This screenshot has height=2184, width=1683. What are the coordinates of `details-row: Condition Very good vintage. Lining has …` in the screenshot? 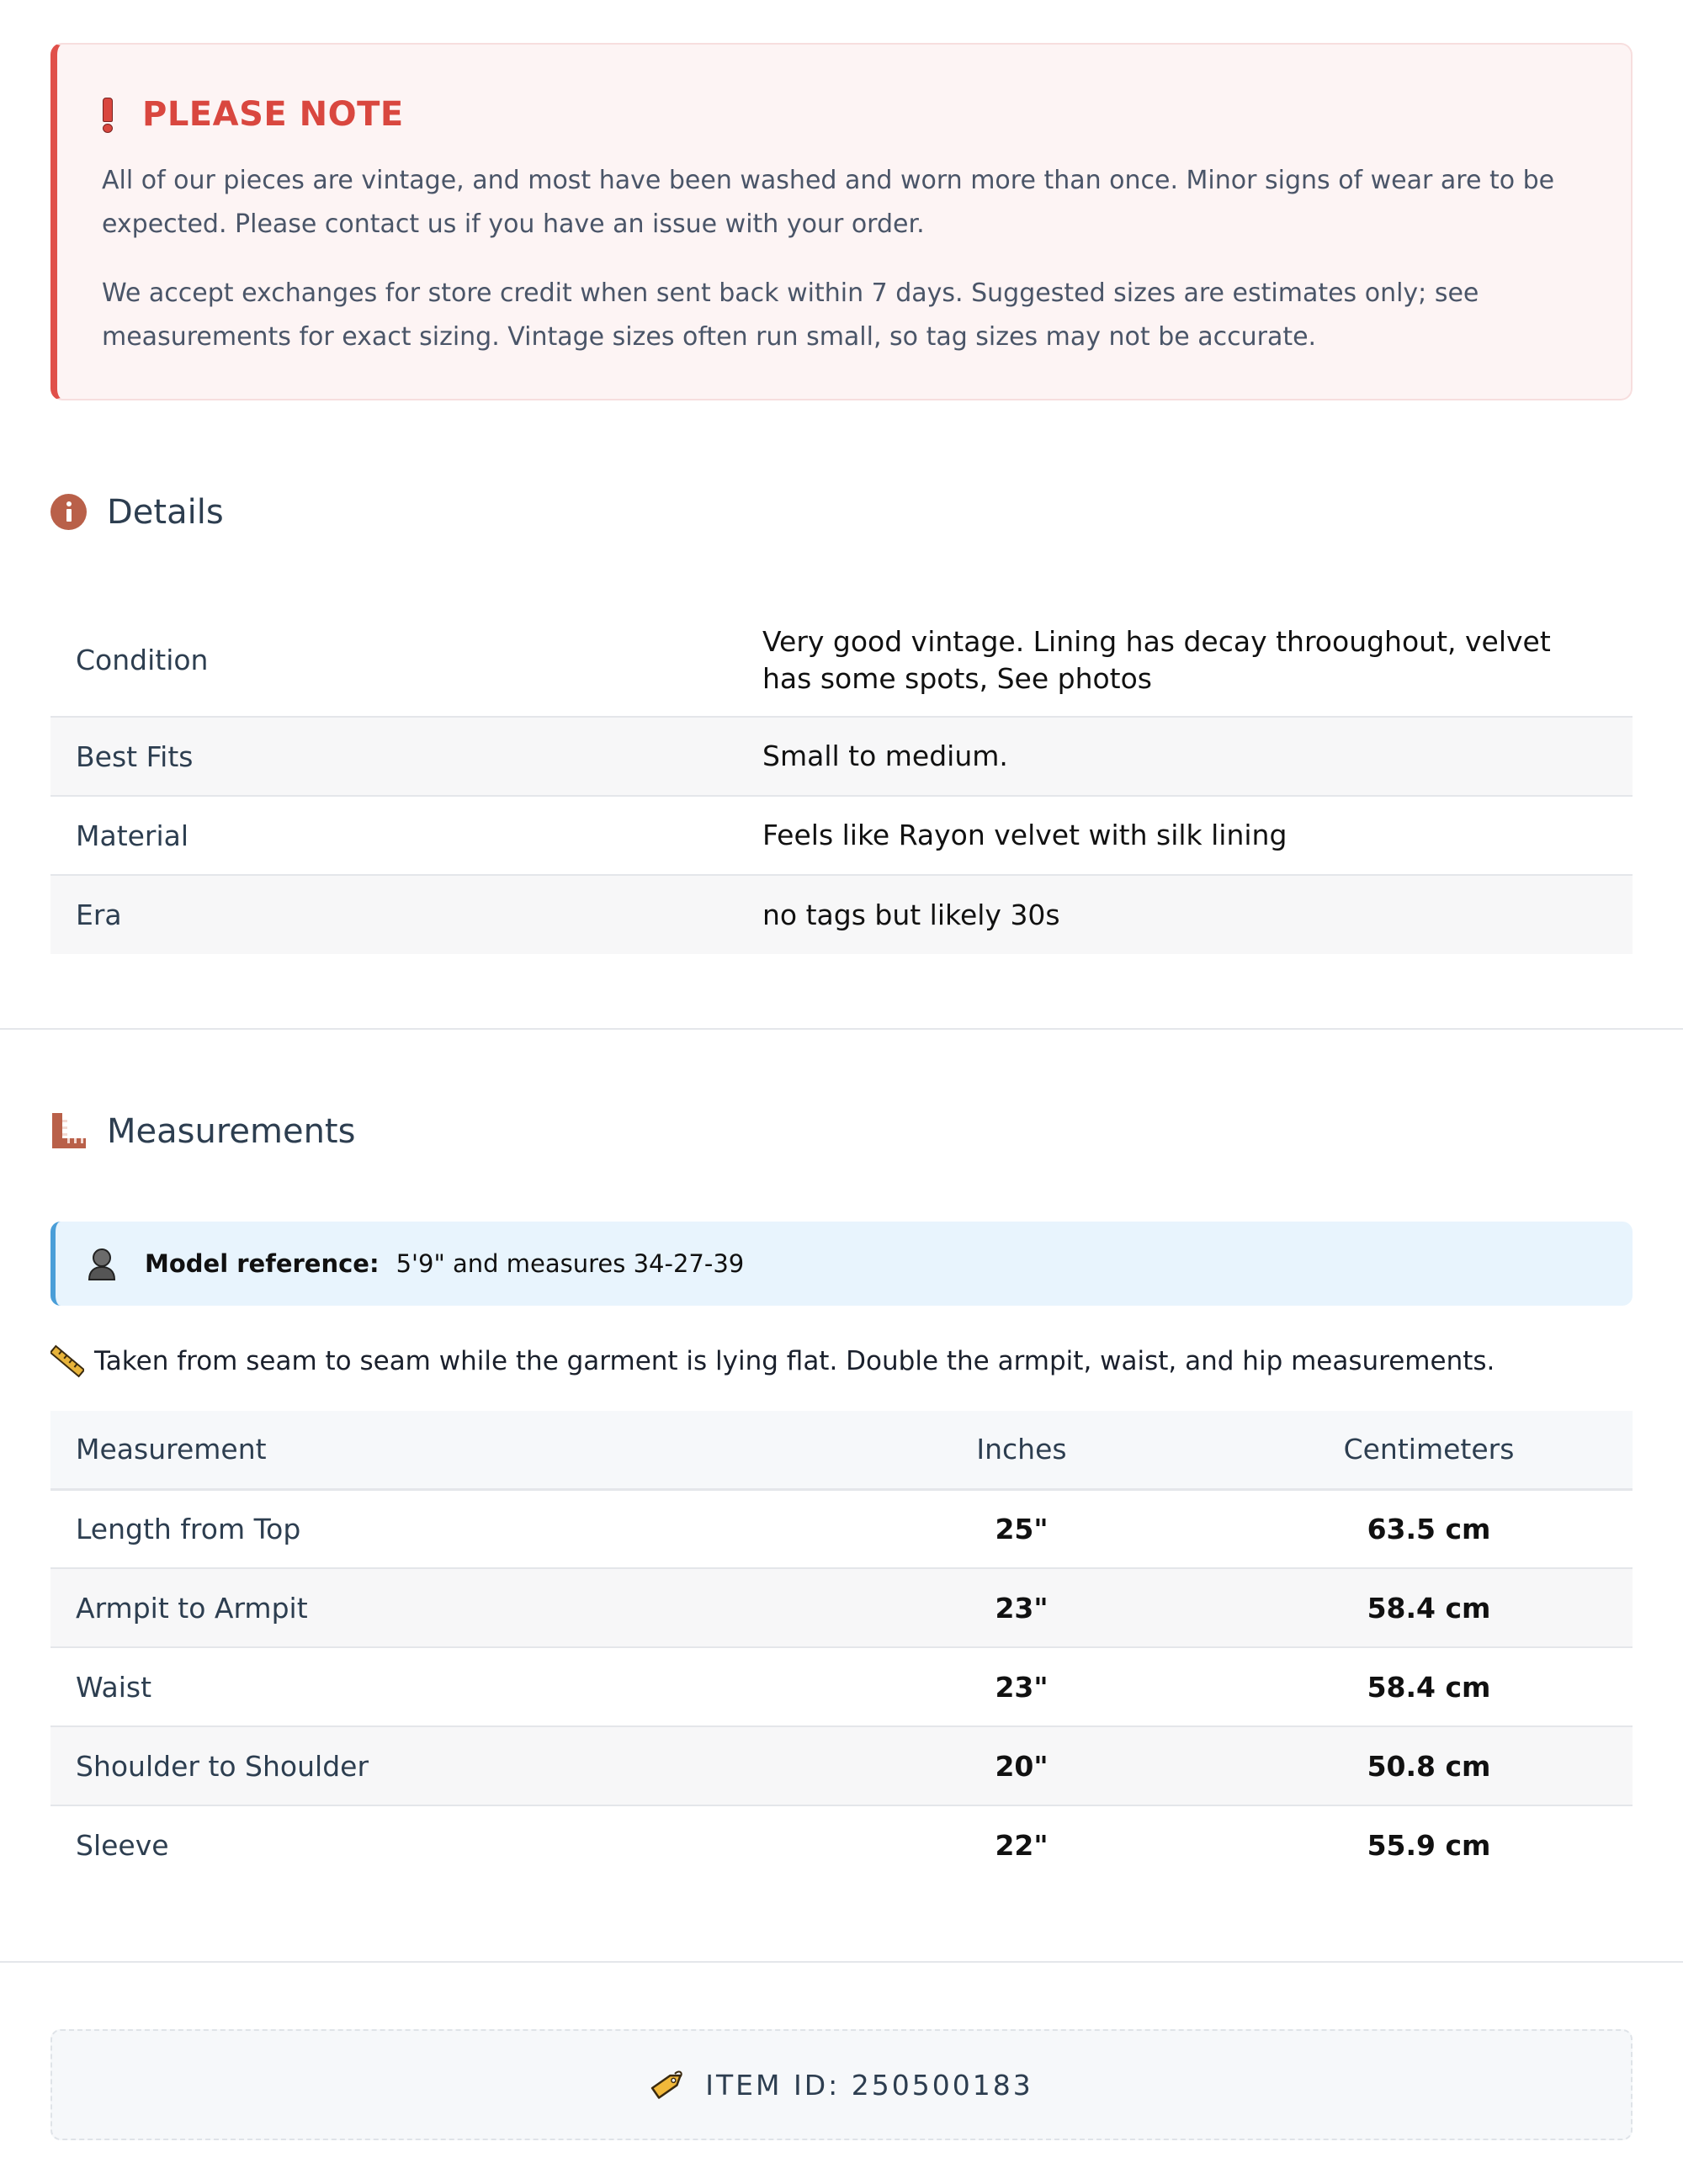 It's located at (841, 661).